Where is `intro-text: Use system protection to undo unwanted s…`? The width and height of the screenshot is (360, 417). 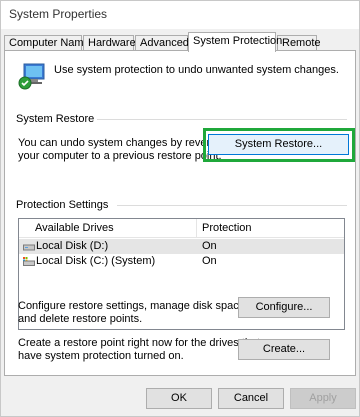
intro-text: Use system protection to undo unwanted s… is located at coordinates (196, 70).